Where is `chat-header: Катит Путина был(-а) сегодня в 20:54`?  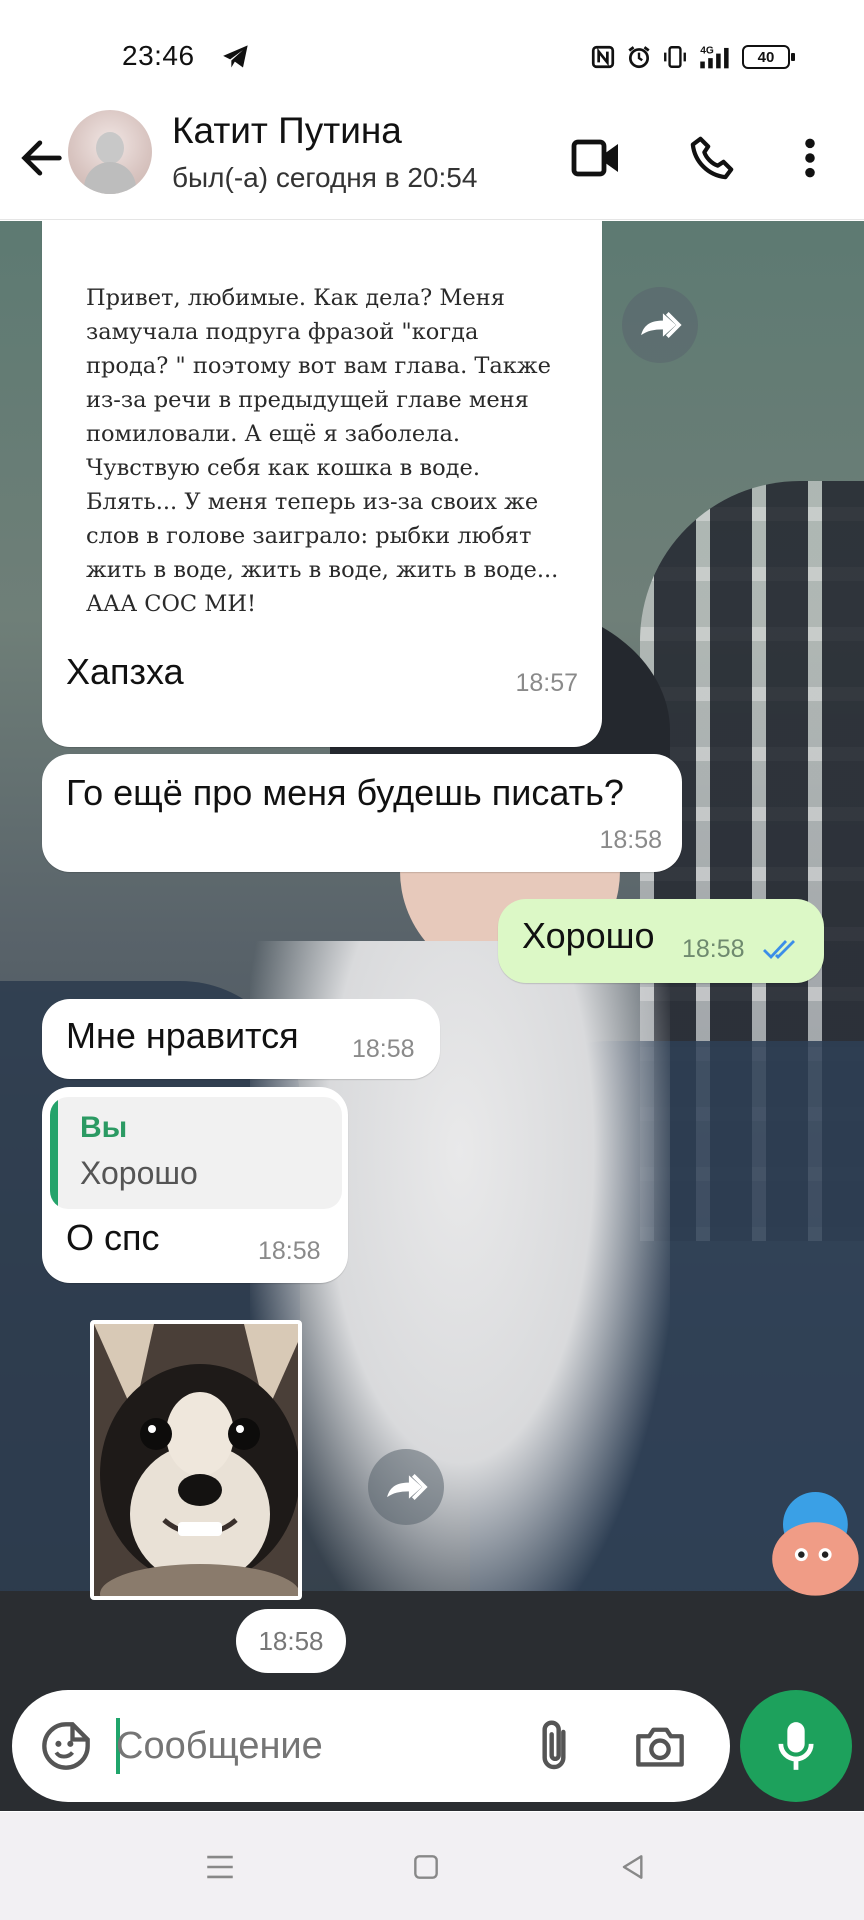 chat-header: Катит Путина был(-а) сегодня в 20:54 is located at coordinates (432, 165).